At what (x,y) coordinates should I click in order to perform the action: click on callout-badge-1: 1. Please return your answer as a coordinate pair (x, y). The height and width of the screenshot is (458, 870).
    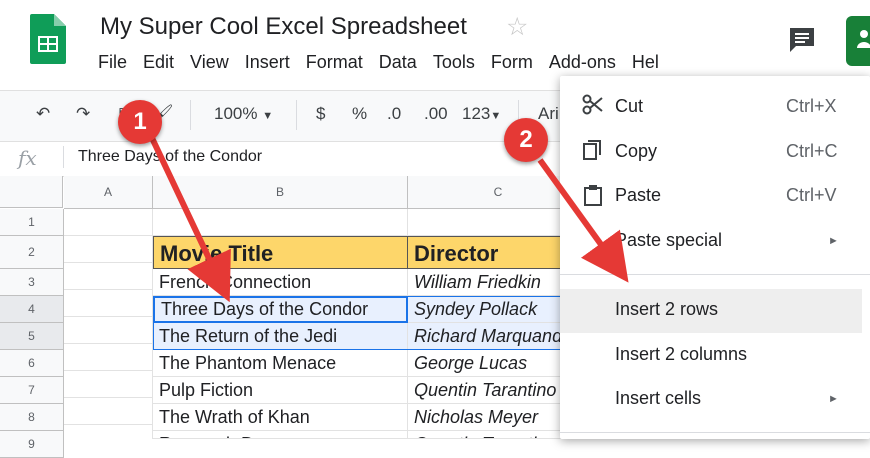
    Looking at the image, I should click on (140, 122).